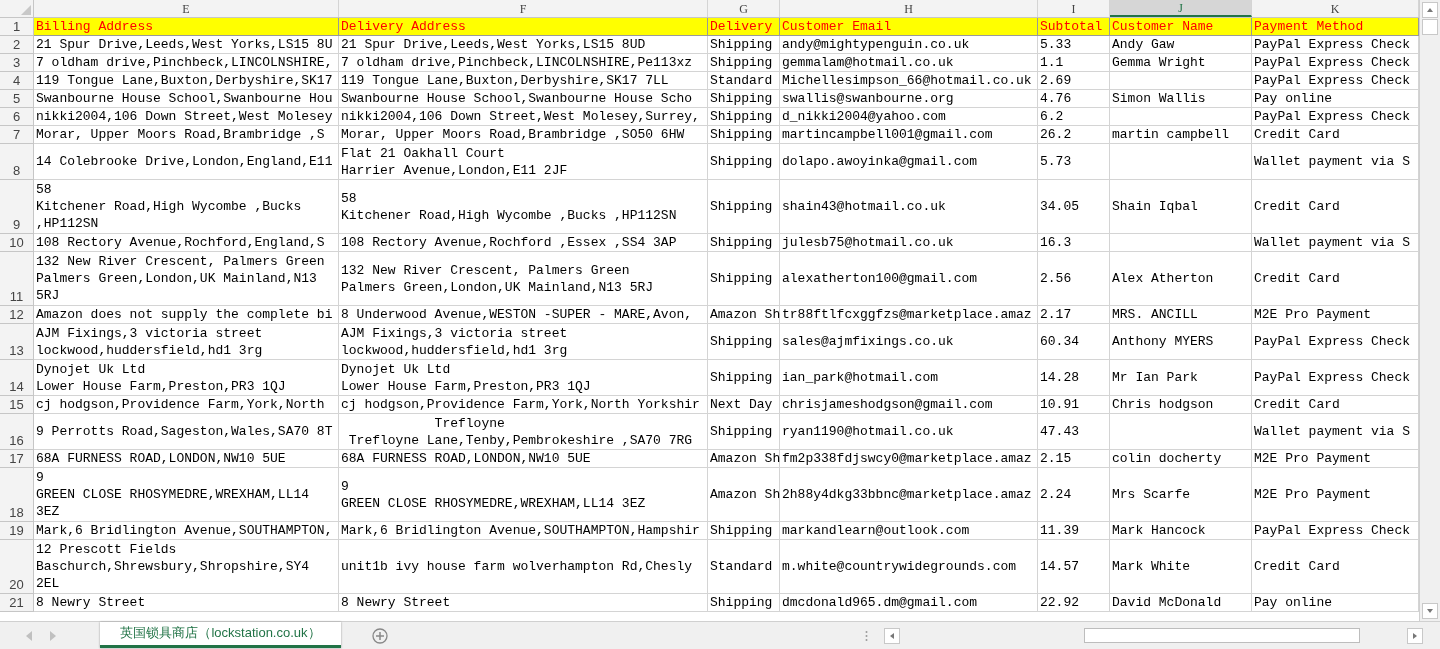  Describe the element at coordinates (1181, 342) in the screenshot. I see `table-cell: Anthony MYERS` at that location.